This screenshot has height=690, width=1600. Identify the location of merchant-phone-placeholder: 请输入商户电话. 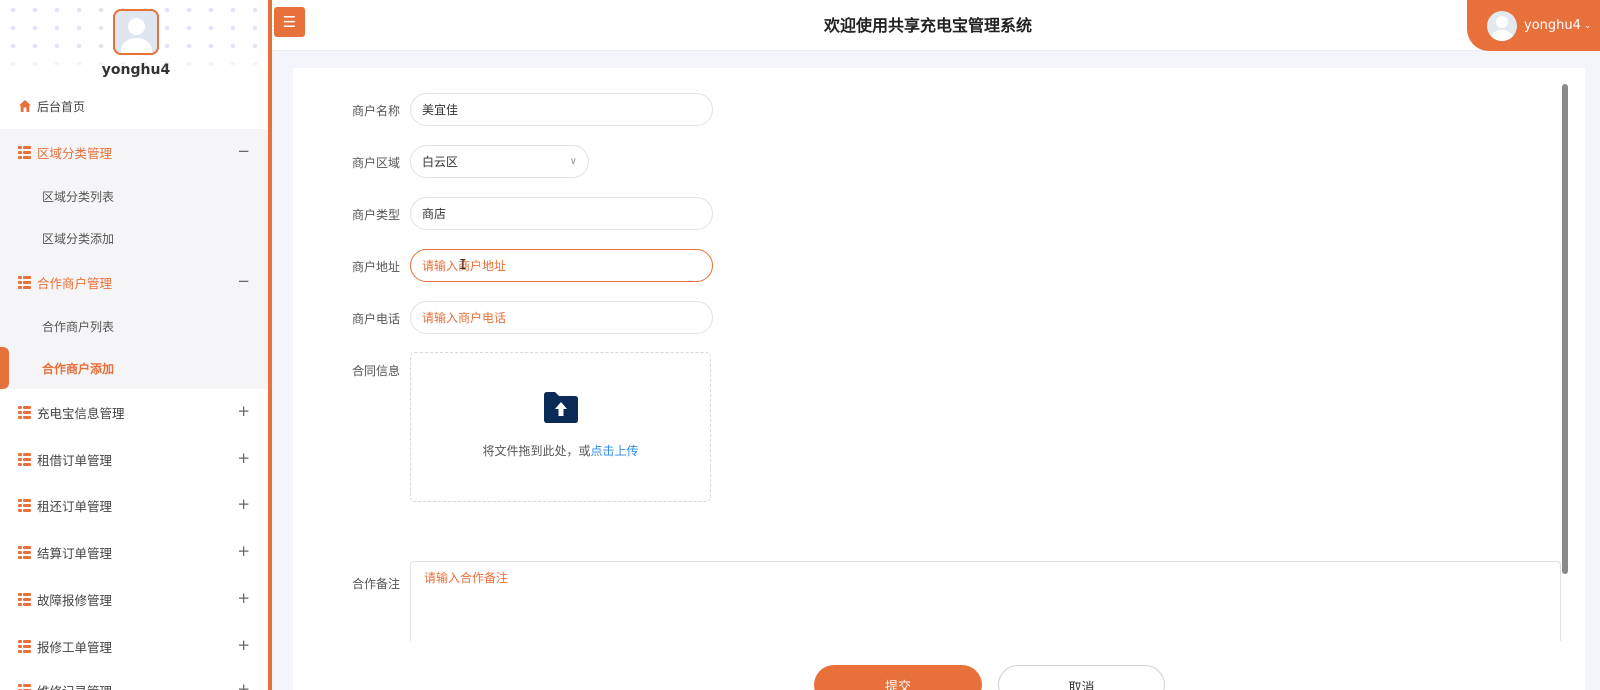
(464, 318).